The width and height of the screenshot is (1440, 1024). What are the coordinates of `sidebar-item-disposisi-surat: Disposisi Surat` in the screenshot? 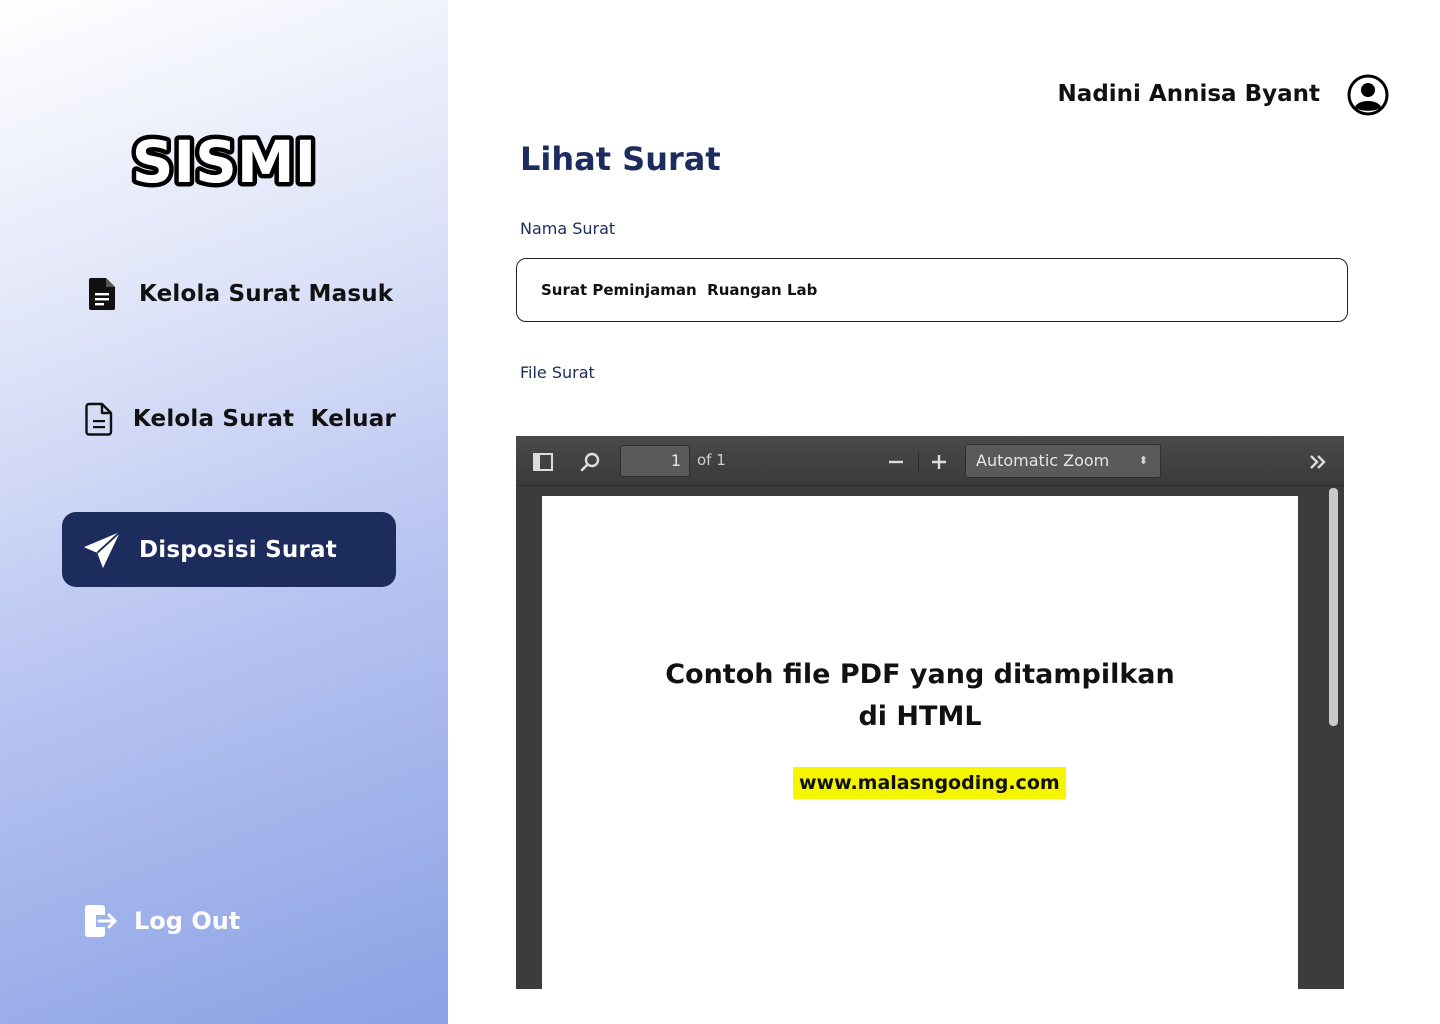 It's located at (229, 549).